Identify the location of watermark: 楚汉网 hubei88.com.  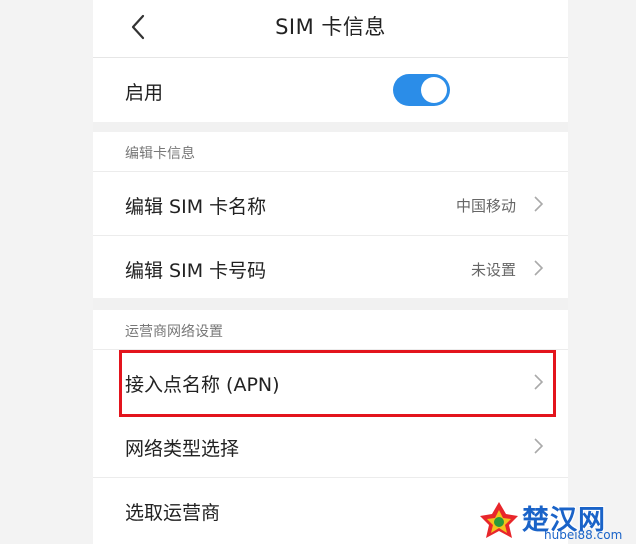
(556, 520).